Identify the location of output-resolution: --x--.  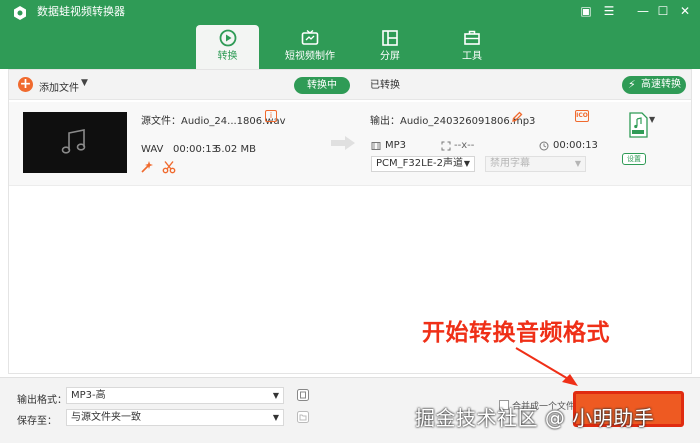
(464, 145).